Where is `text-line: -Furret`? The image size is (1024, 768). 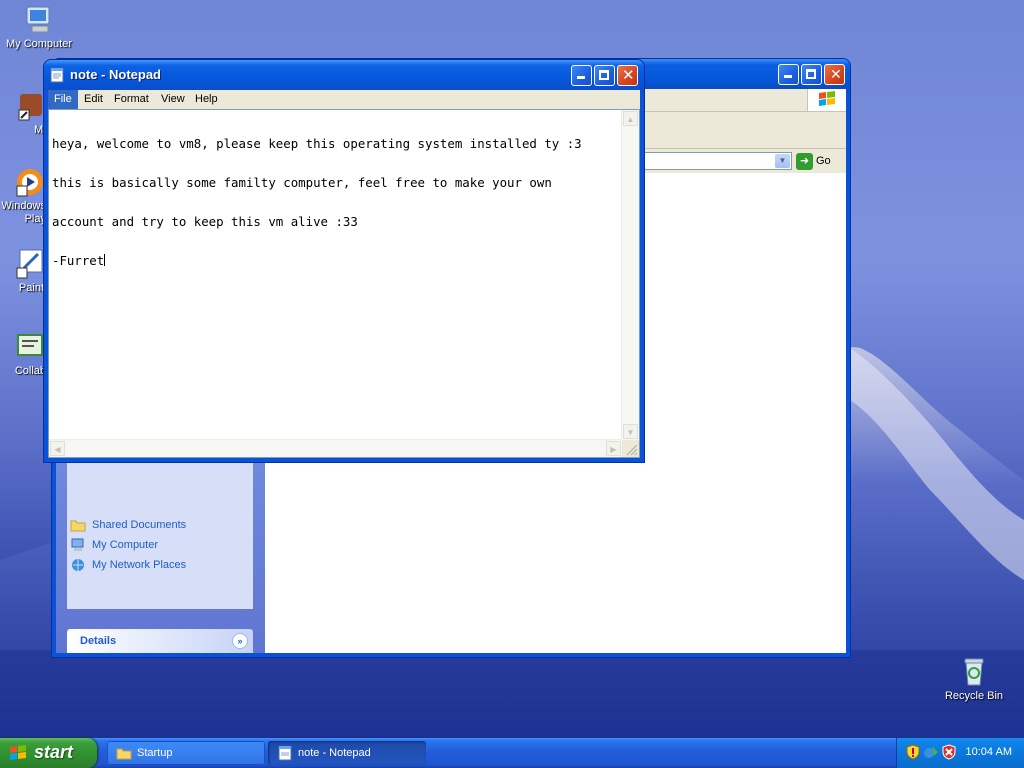
text-line: -Furret is located at coordinates (78, 260).